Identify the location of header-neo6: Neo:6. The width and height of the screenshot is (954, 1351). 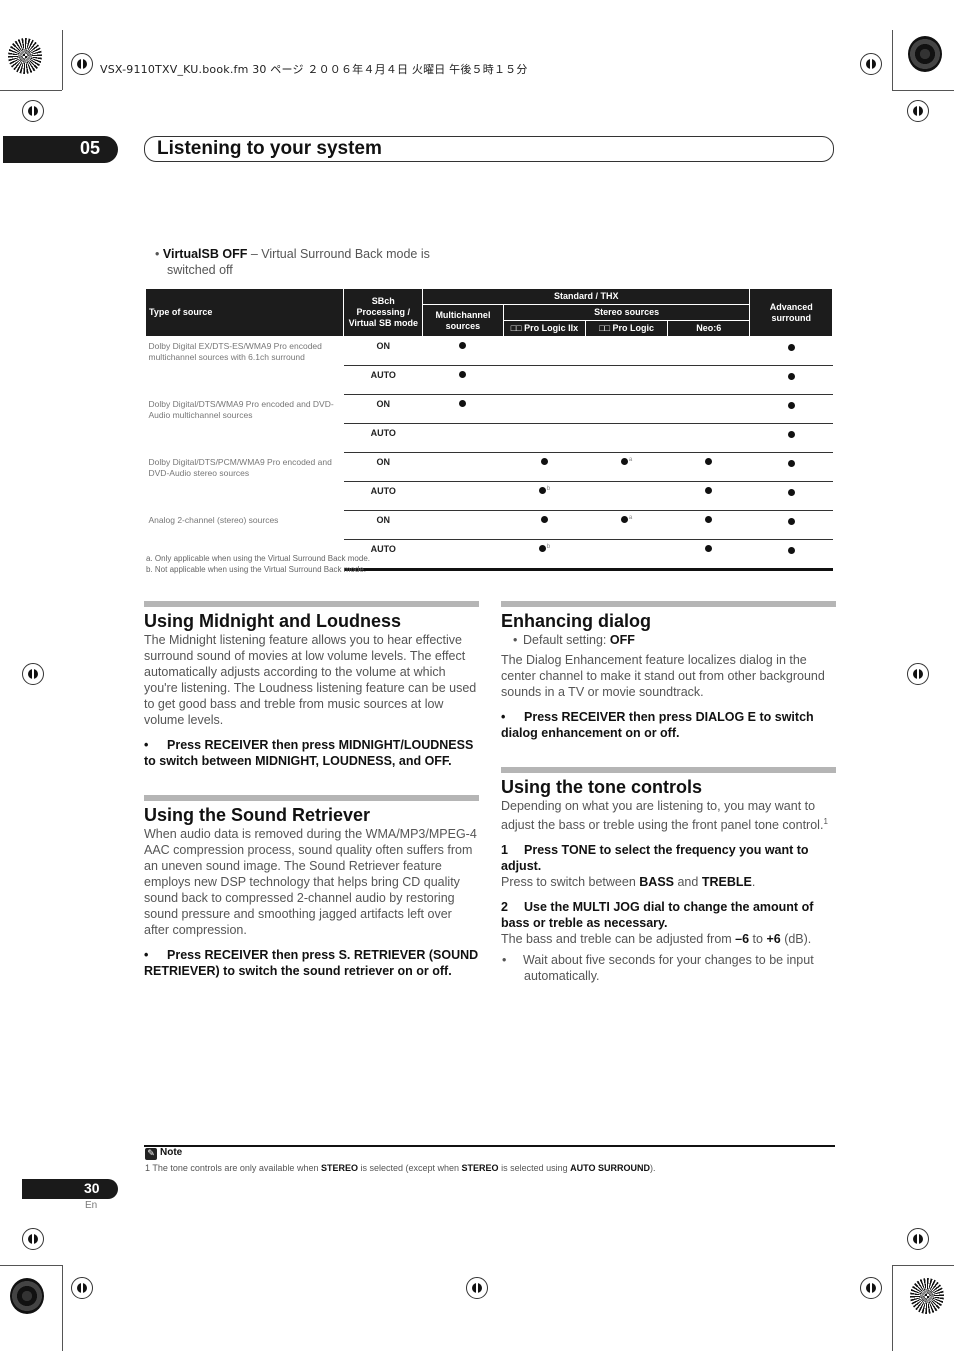
(709, 328).